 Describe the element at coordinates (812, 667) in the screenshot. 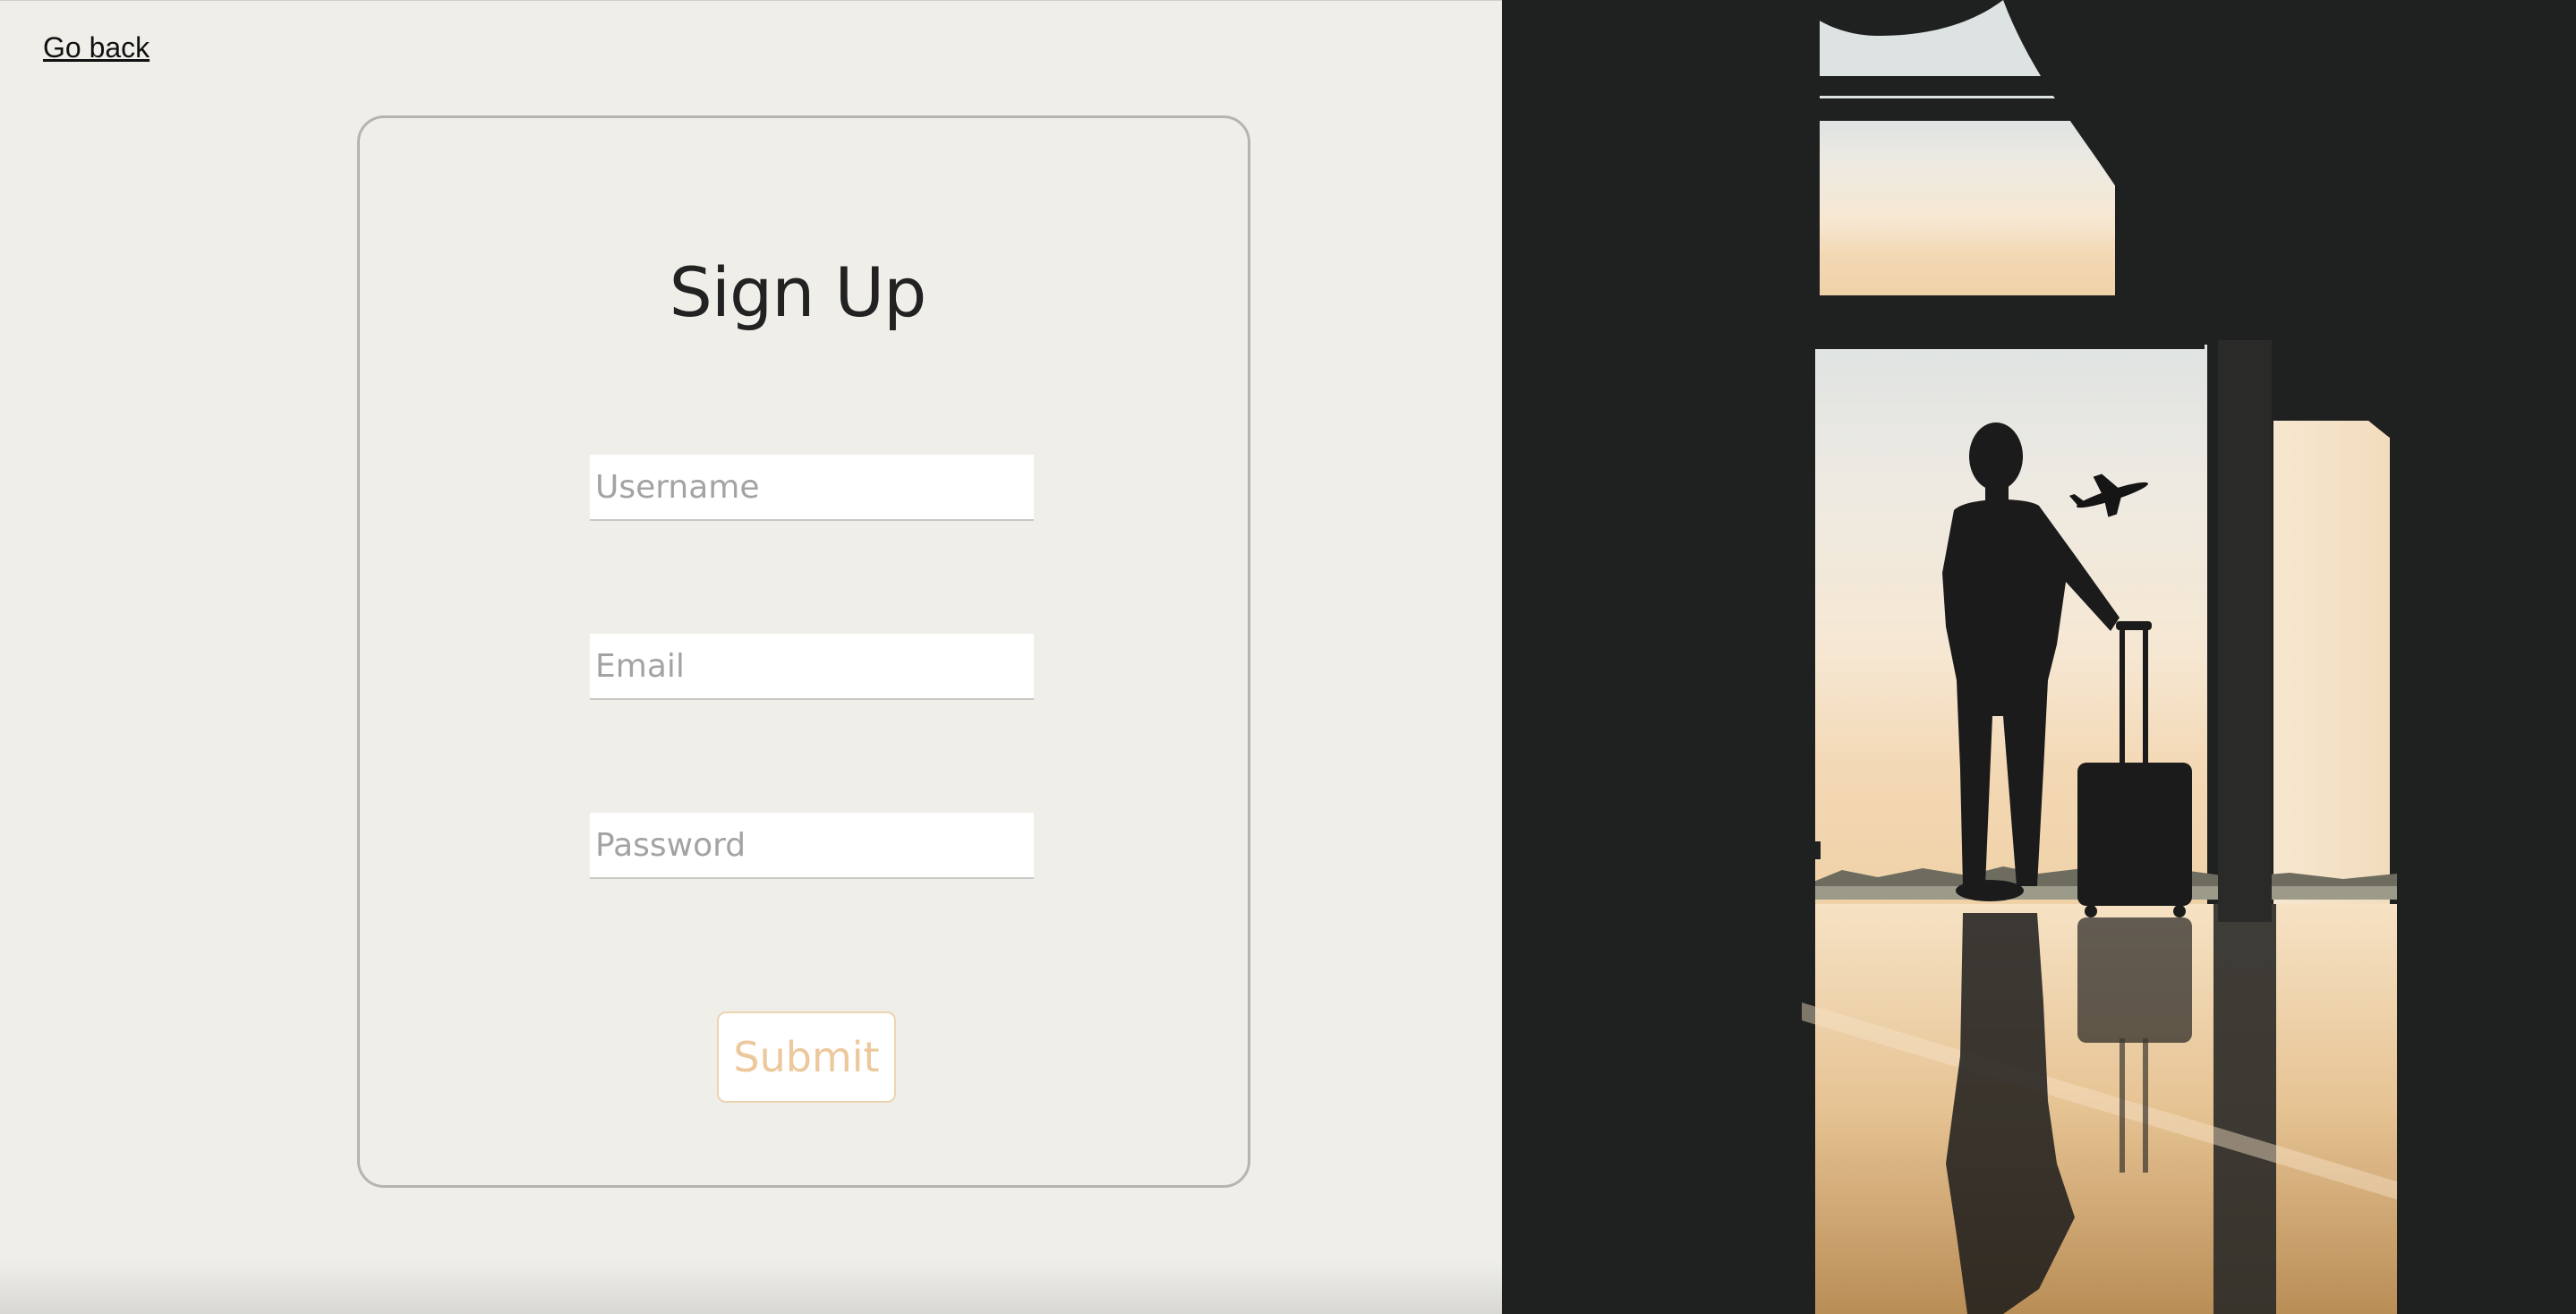

I see `email-input` at that location.